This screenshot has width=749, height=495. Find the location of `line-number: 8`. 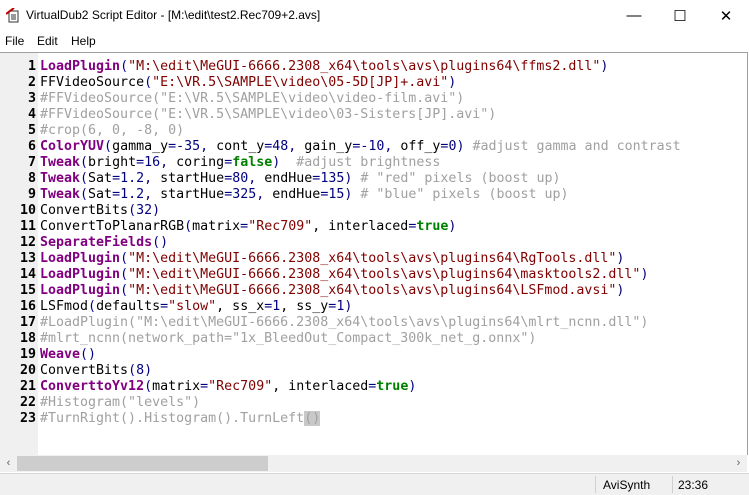

line-number: 8 is located at coordinates (31, 178).